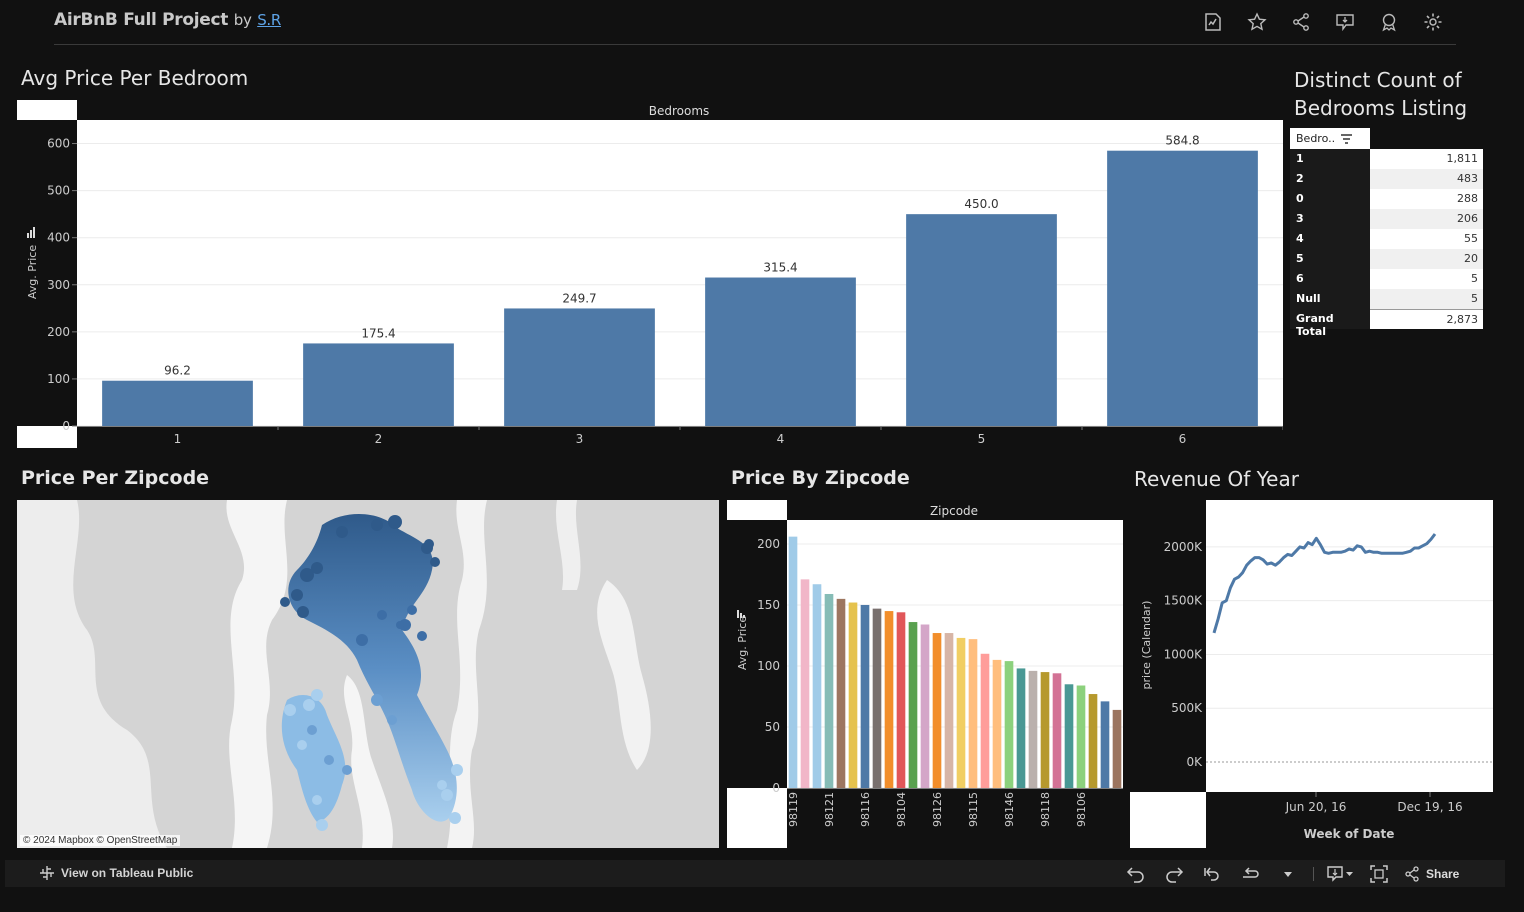  I want to click on row-bedrooms: 6, so click(1330, 279).